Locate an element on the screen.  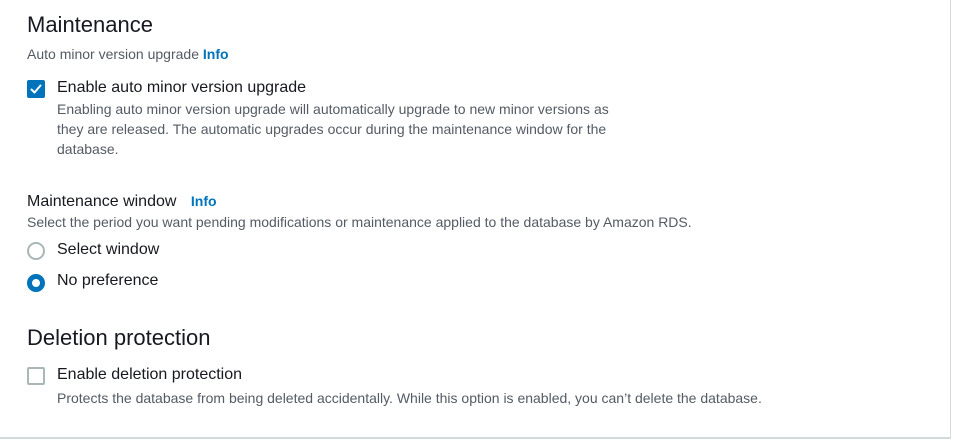
auto-minor-upgrade-checkbox is located at coordinates (36, 89).